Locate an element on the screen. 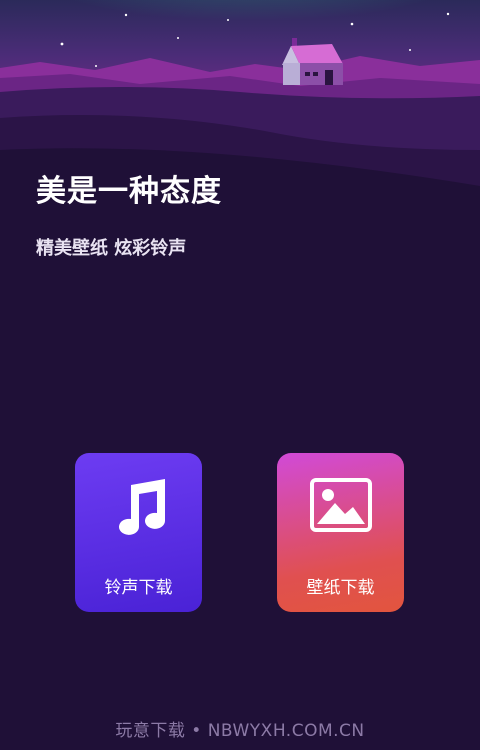 The width and height of the screenshot is (480, 750). ringtone-download-button: 铃声下载 is located at coordinates (138, 532).